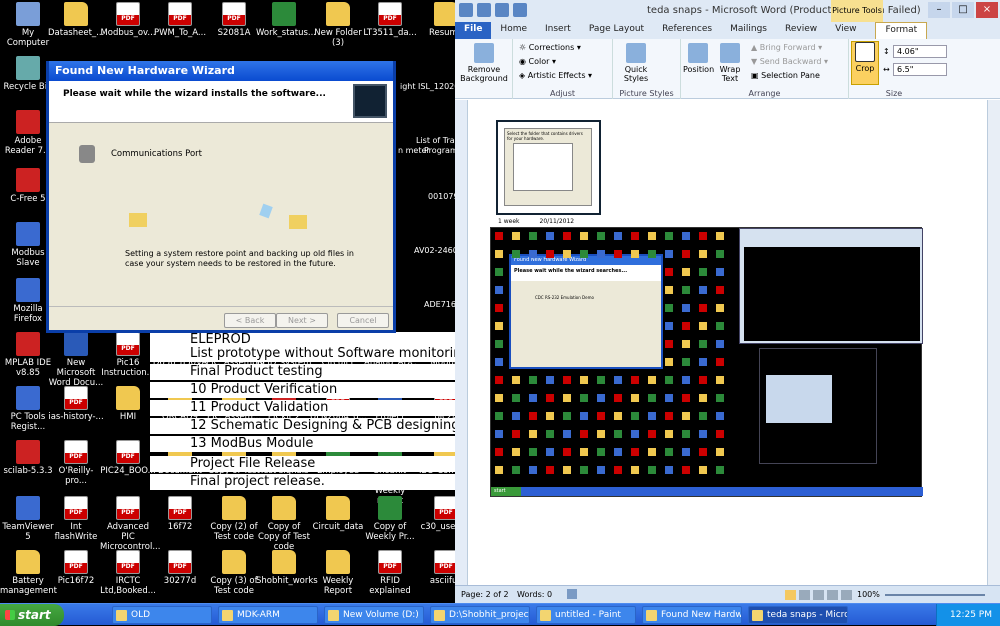 This screenshot has width=1000, height=626. I want to click on desktop-icon: 30277d, so click(180, 568).